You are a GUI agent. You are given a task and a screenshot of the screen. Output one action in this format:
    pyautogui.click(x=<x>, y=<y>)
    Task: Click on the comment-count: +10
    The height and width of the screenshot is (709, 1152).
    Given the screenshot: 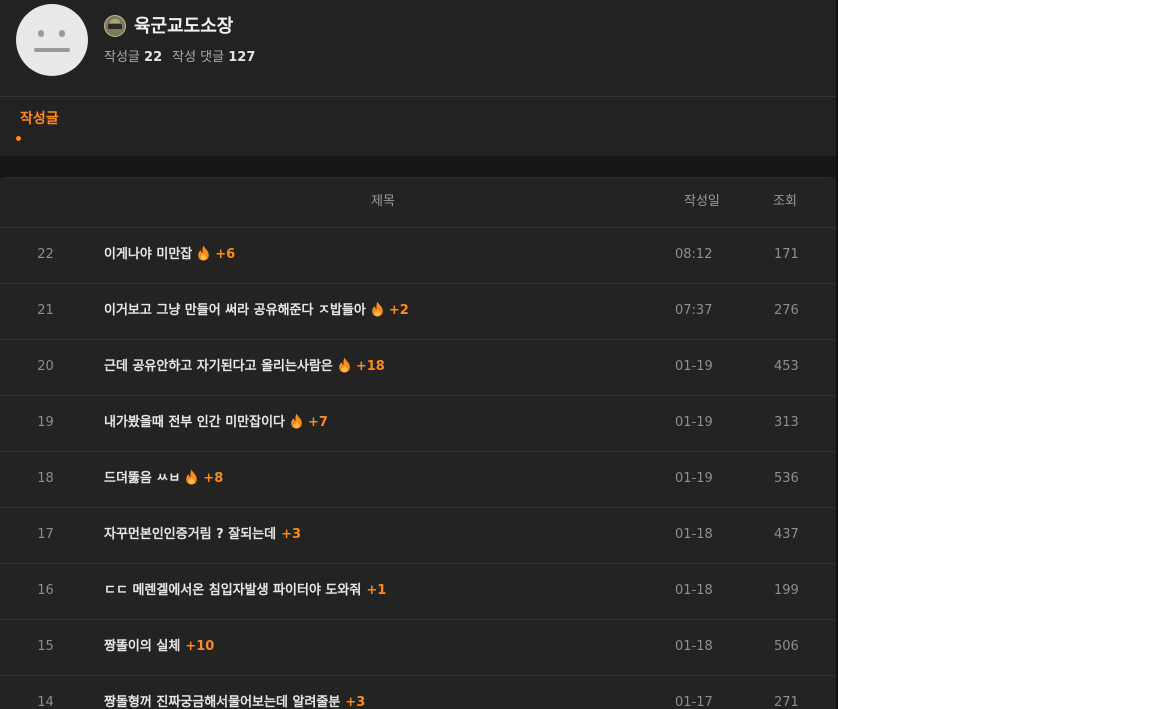 What is the action you would take?
    pyautogui.click(x=200, y=646)
    